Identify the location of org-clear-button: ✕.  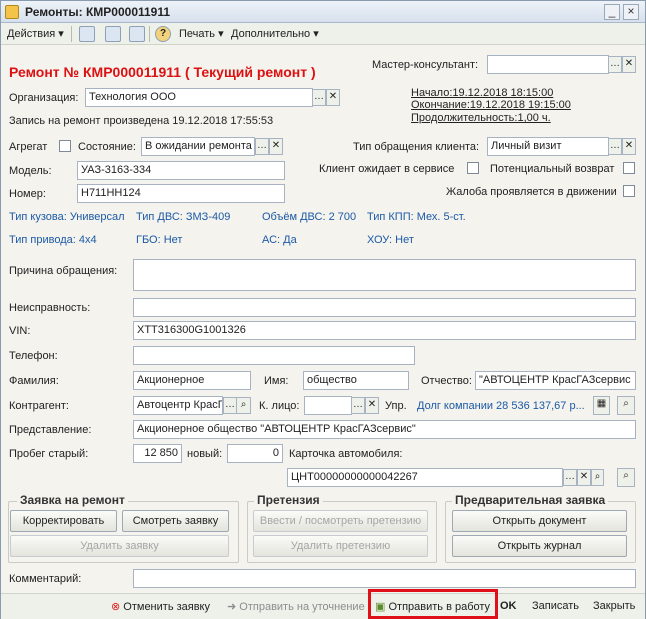
(333, 97).